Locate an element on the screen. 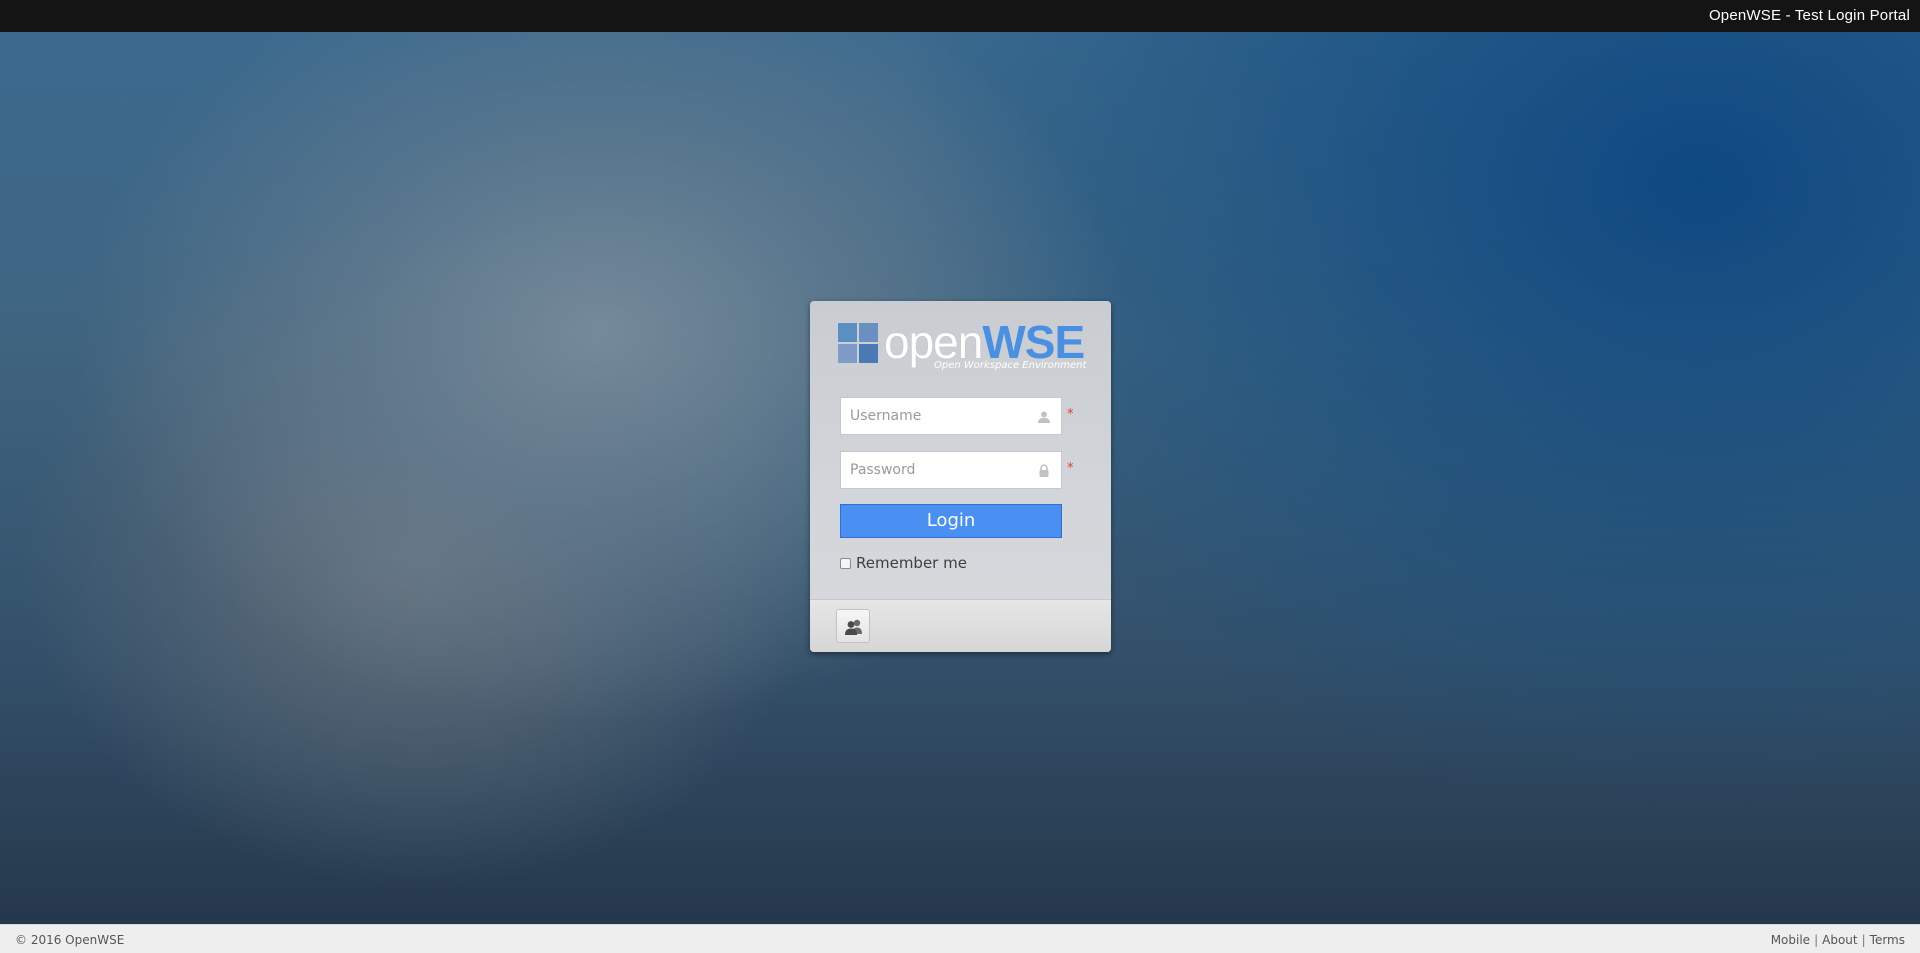 This screenshot has height=953, width=1920. username-field is located at coordinates (951, 416).